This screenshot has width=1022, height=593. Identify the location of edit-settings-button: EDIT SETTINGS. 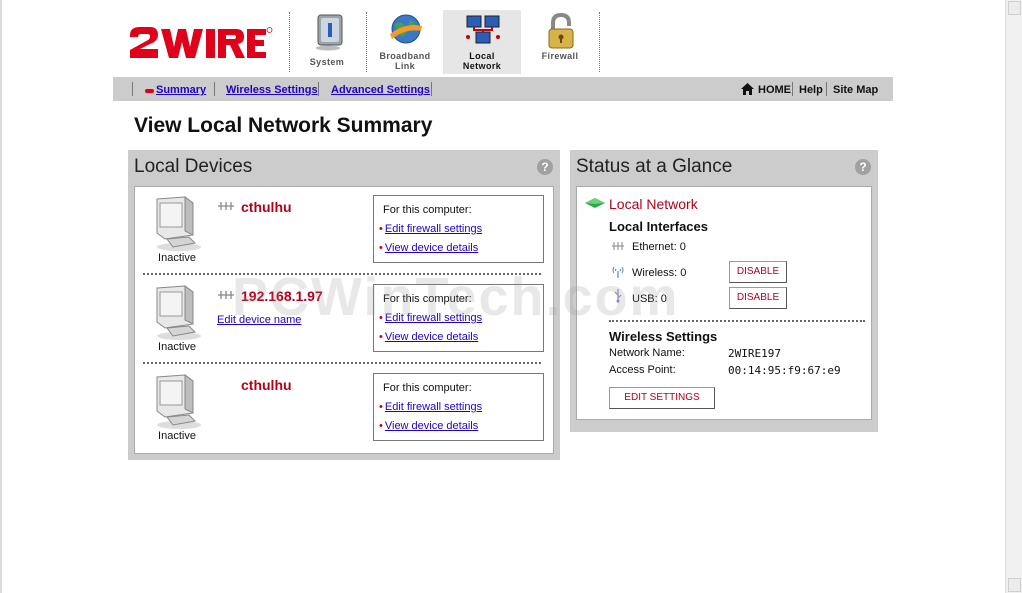
(662, 398).